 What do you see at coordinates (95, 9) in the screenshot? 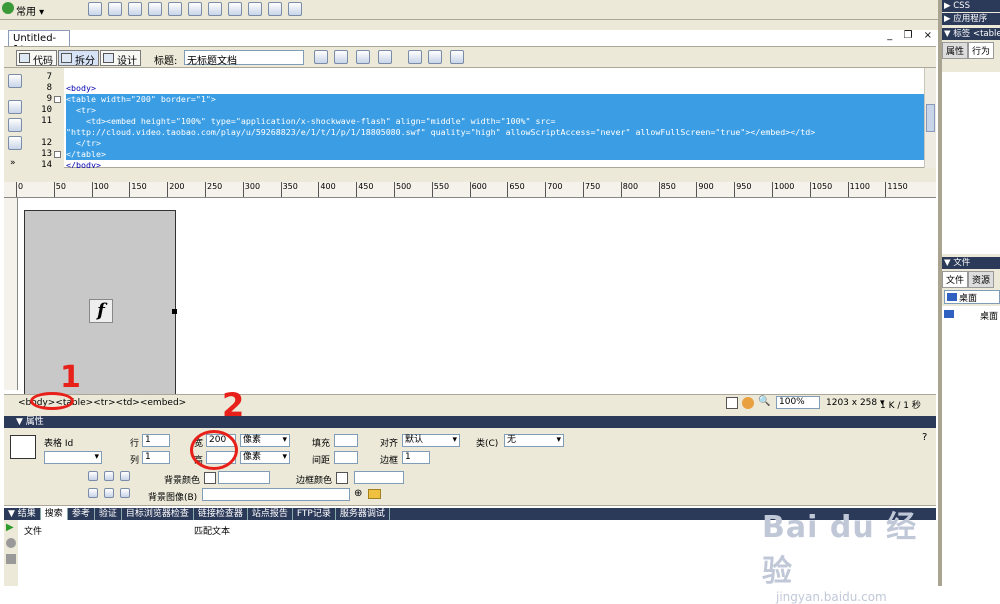
I see `hyperlink-icon` at bounding box center [95, 9].